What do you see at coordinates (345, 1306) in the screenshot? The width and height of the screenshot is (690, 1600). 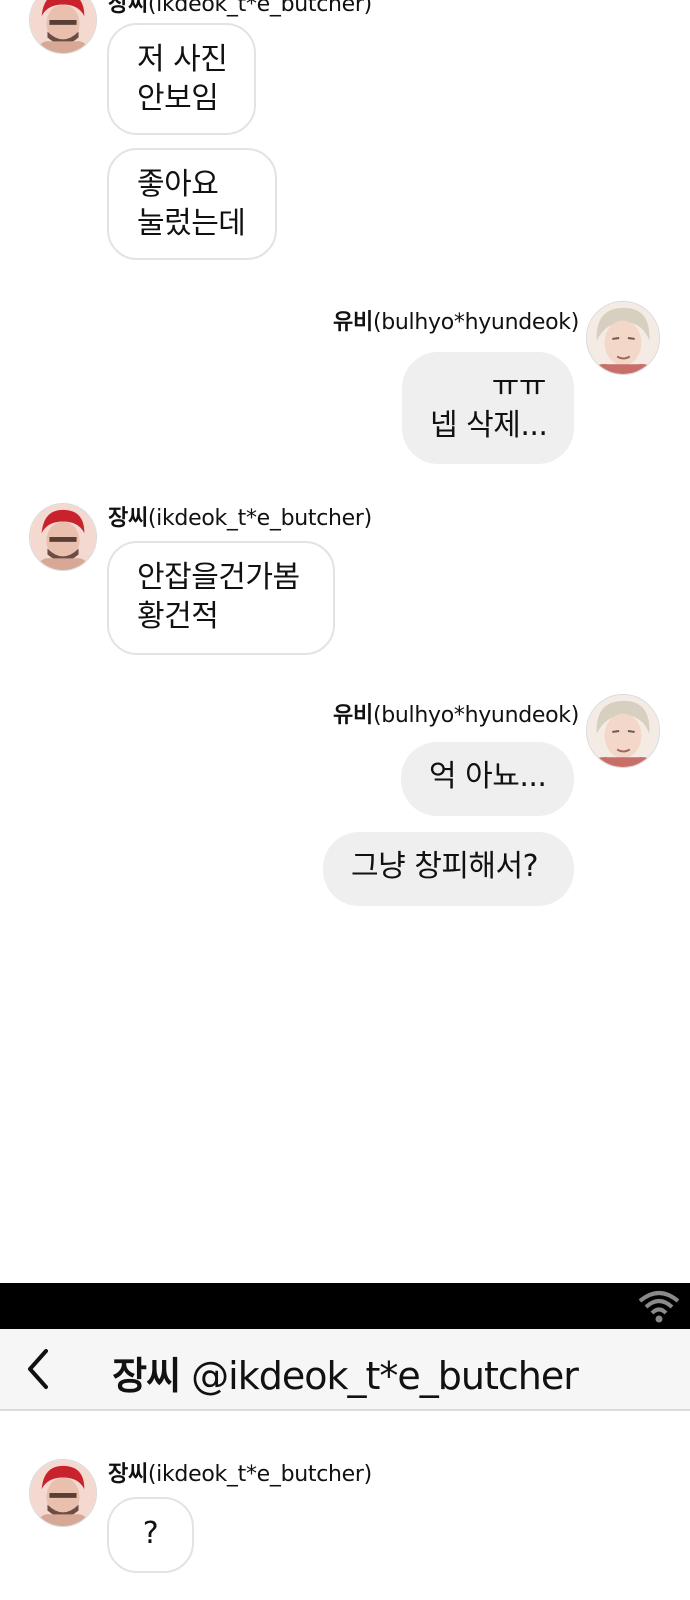 I see `status-bar` at bounding box center [345, 1306].